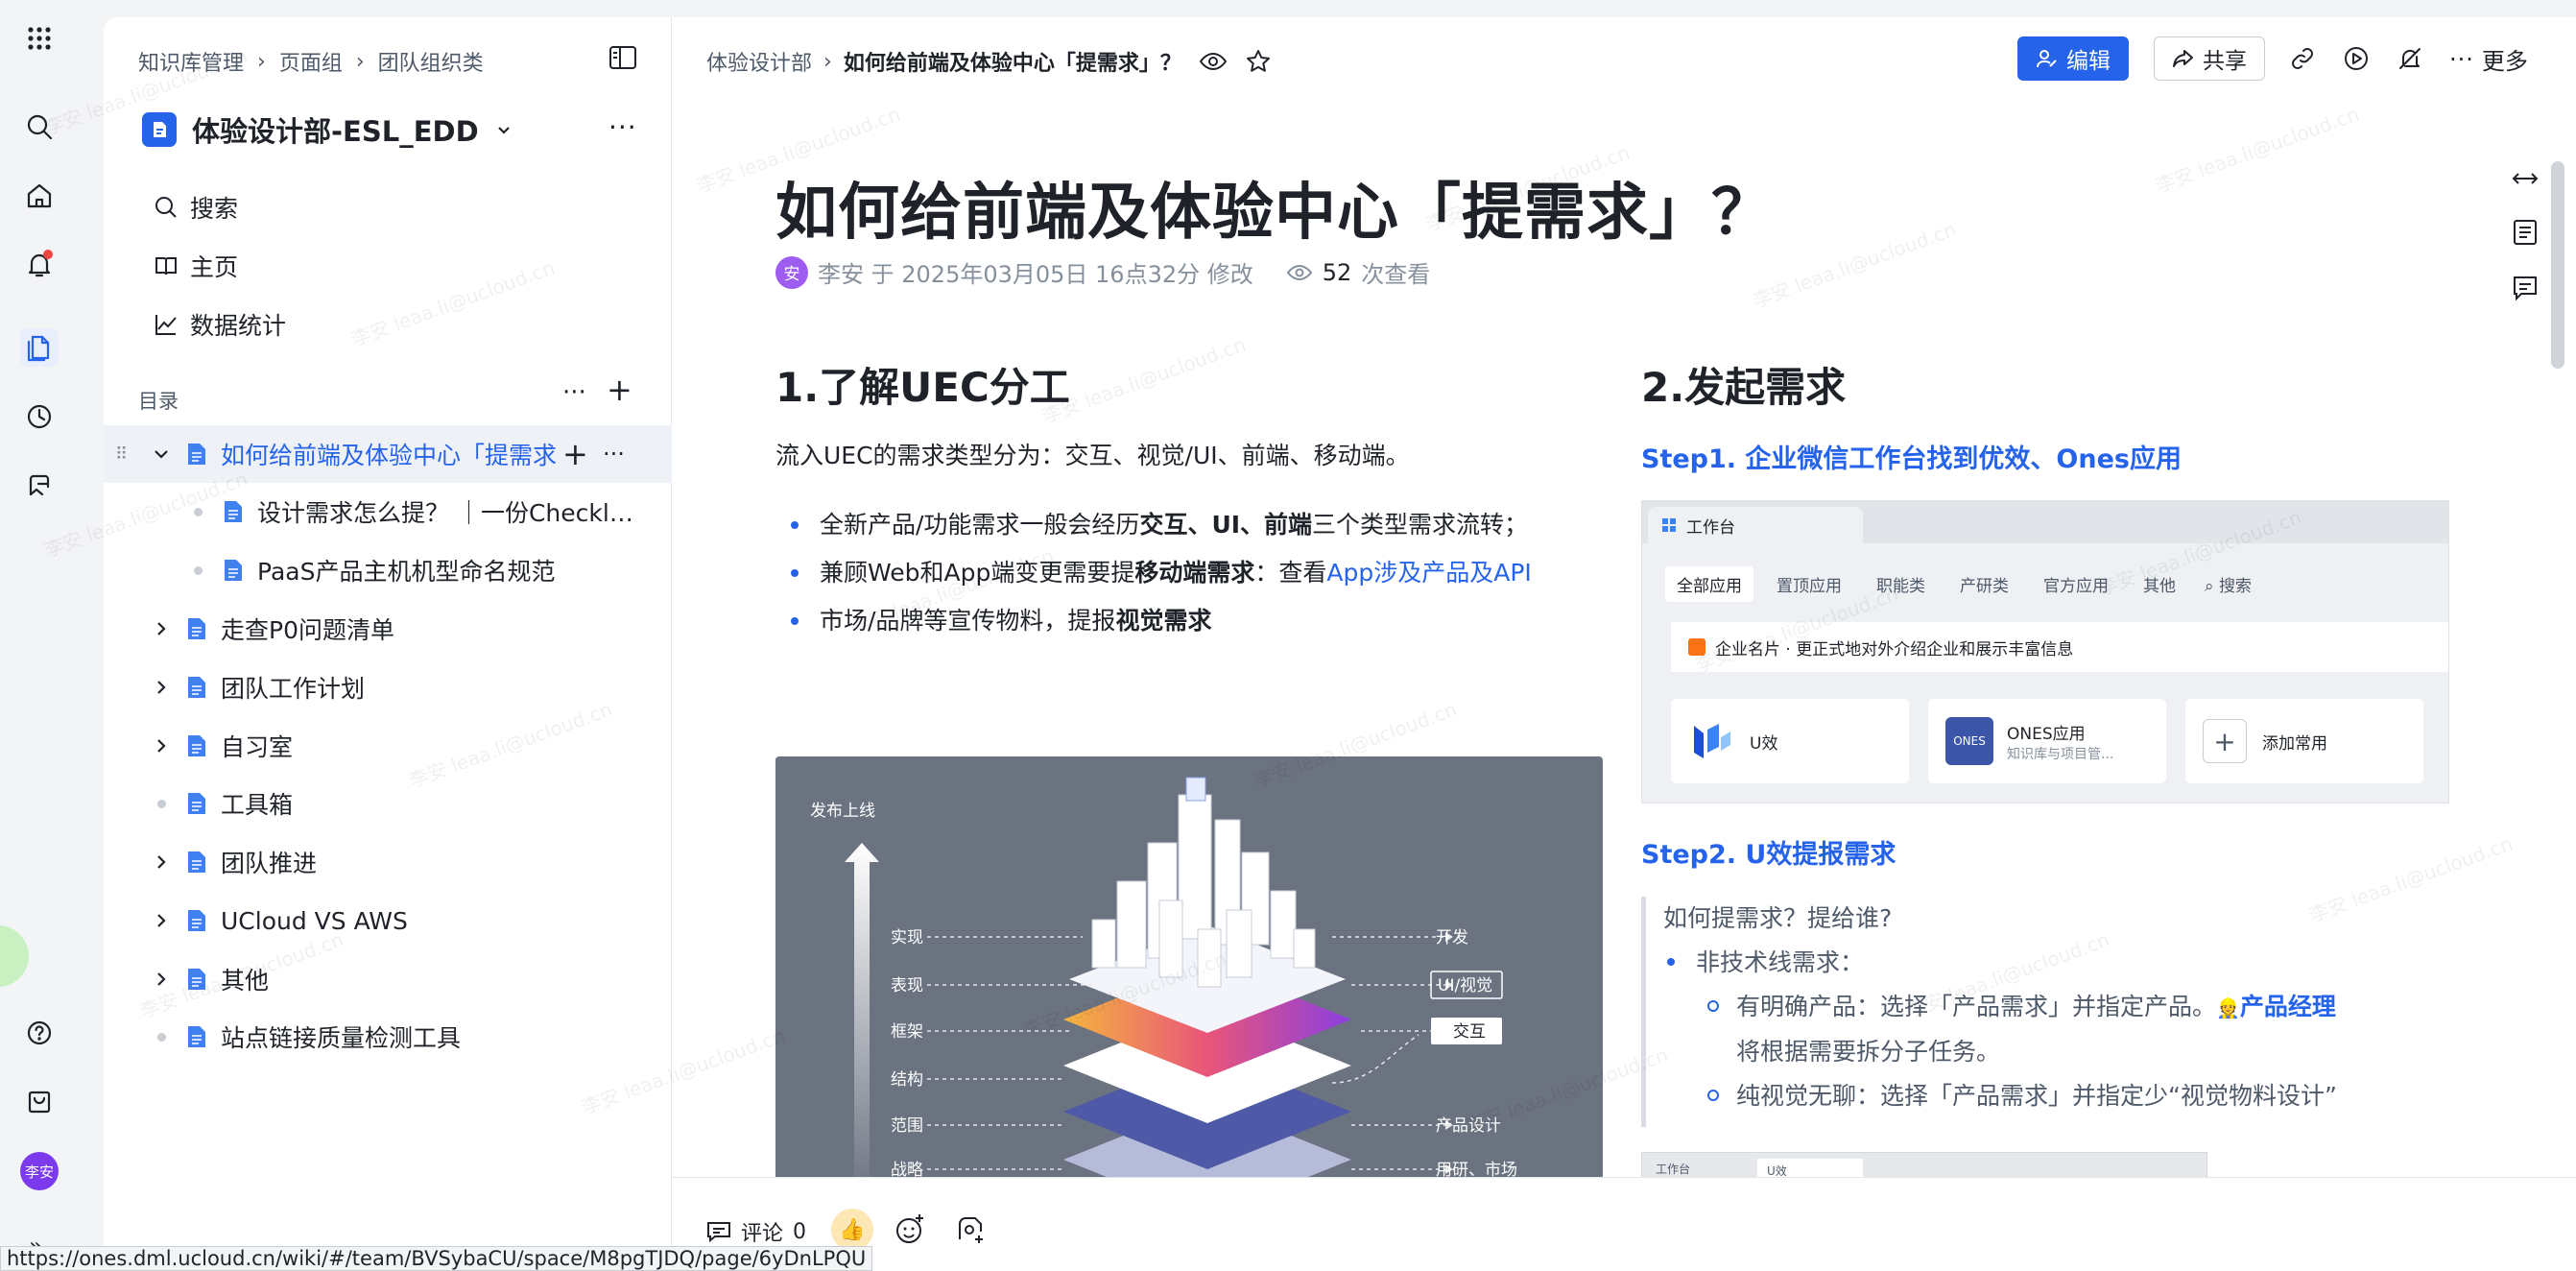 The height and width of the screenshot is (1271, 2576). Describe the element at coordinates (2356, 58) in the screenshot. I see `present-play-icon` at that location.